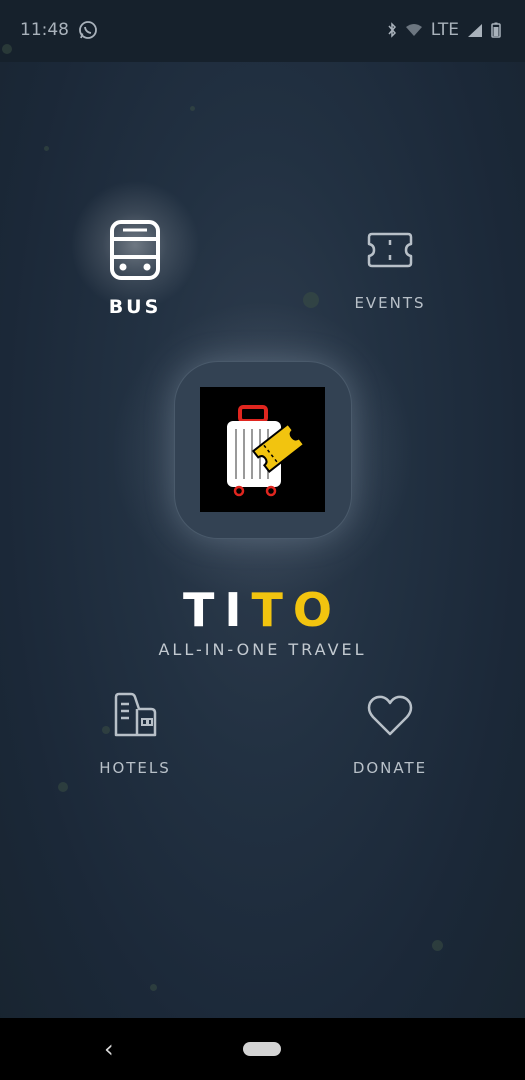 Image resolution: width=525 pixels, height=1080 pixels. I want to click on wifi-icon, so click(414, 30).